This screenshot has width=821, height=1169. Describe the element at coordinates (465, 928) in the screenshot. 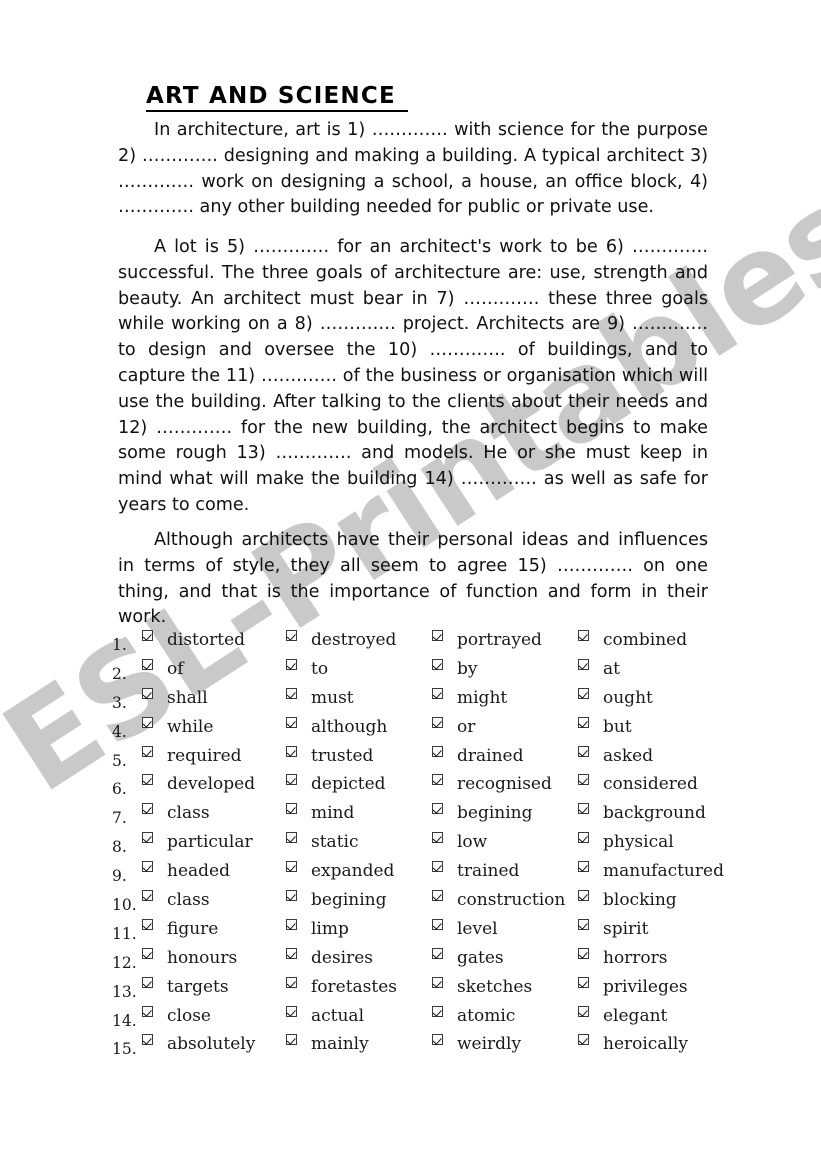

I see `option-choice: level` at that location.